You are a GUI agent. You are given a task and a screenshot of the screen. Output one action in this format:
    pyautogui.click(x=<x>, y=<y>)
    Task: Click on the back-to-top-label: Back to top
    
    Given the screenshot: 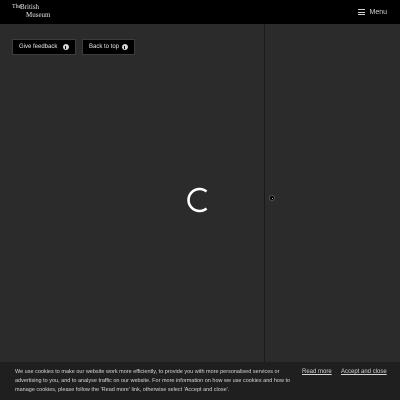 What is the action you would take?
    pyautogui.click(x=104, y=47)
    